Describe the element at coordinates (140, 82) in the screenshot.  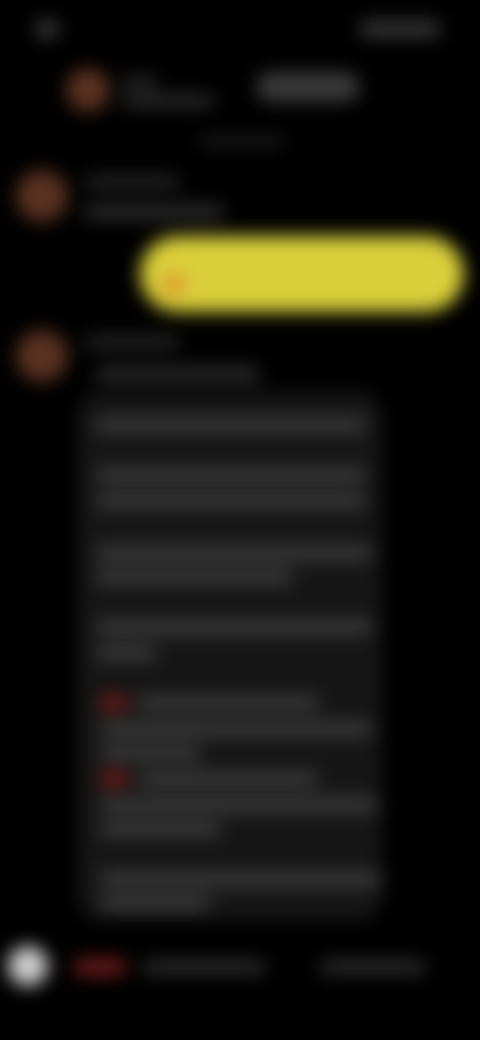
I see `contact-name` at that location.